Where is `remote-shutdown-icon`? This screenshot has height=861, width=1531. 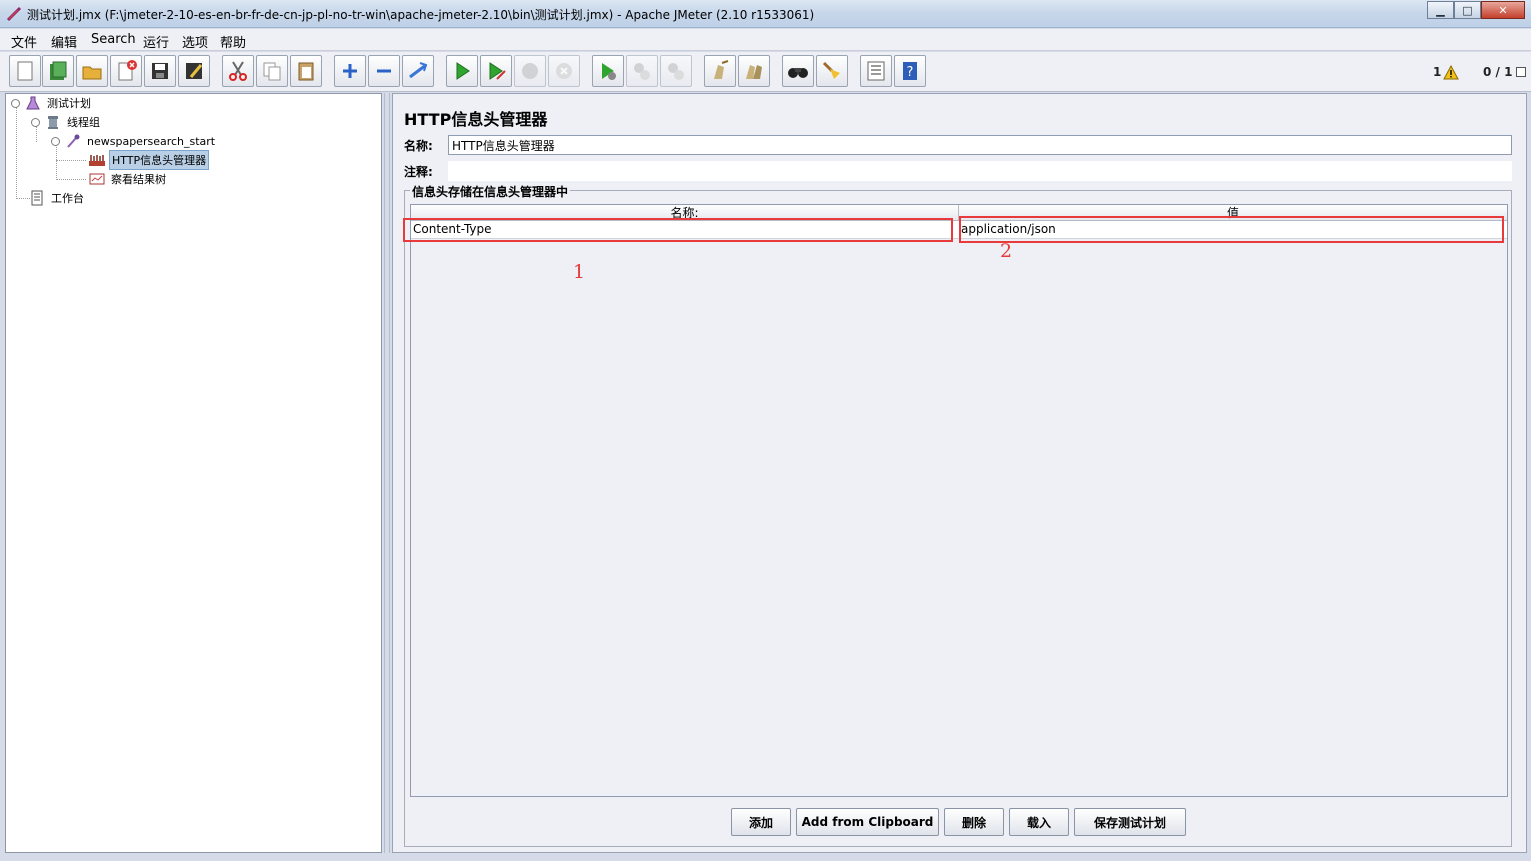
remote-shutdown-icon is located at coordinates (676, 71).